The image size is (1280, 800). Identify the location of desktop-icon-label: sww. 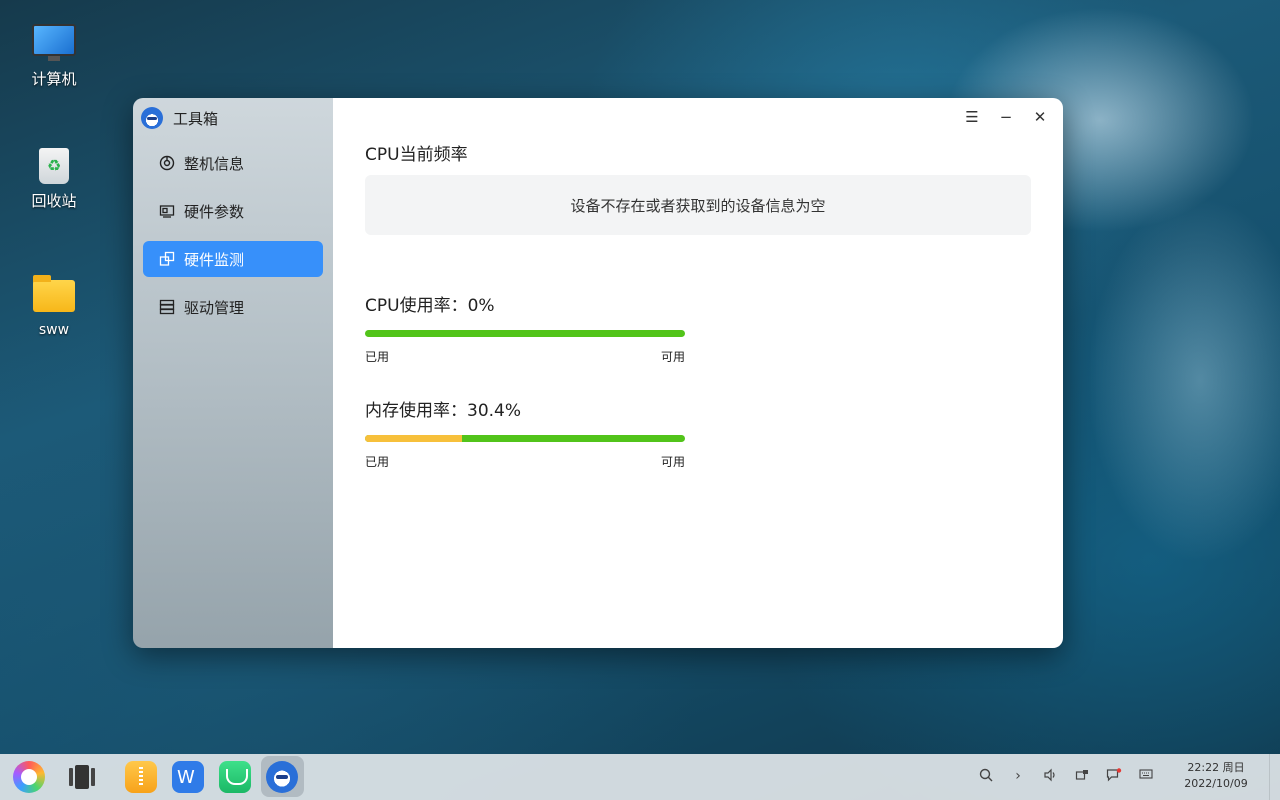
(54, 330).